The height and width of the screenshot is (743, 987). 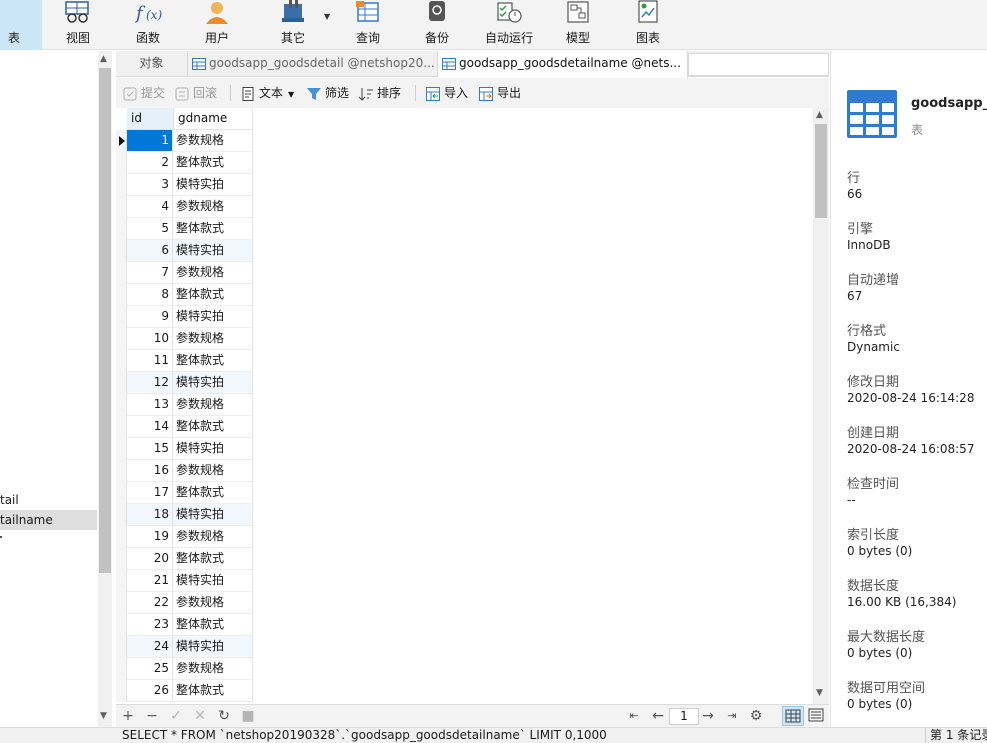 I want to click on cell-id: 16, so click(x=150, y=471).